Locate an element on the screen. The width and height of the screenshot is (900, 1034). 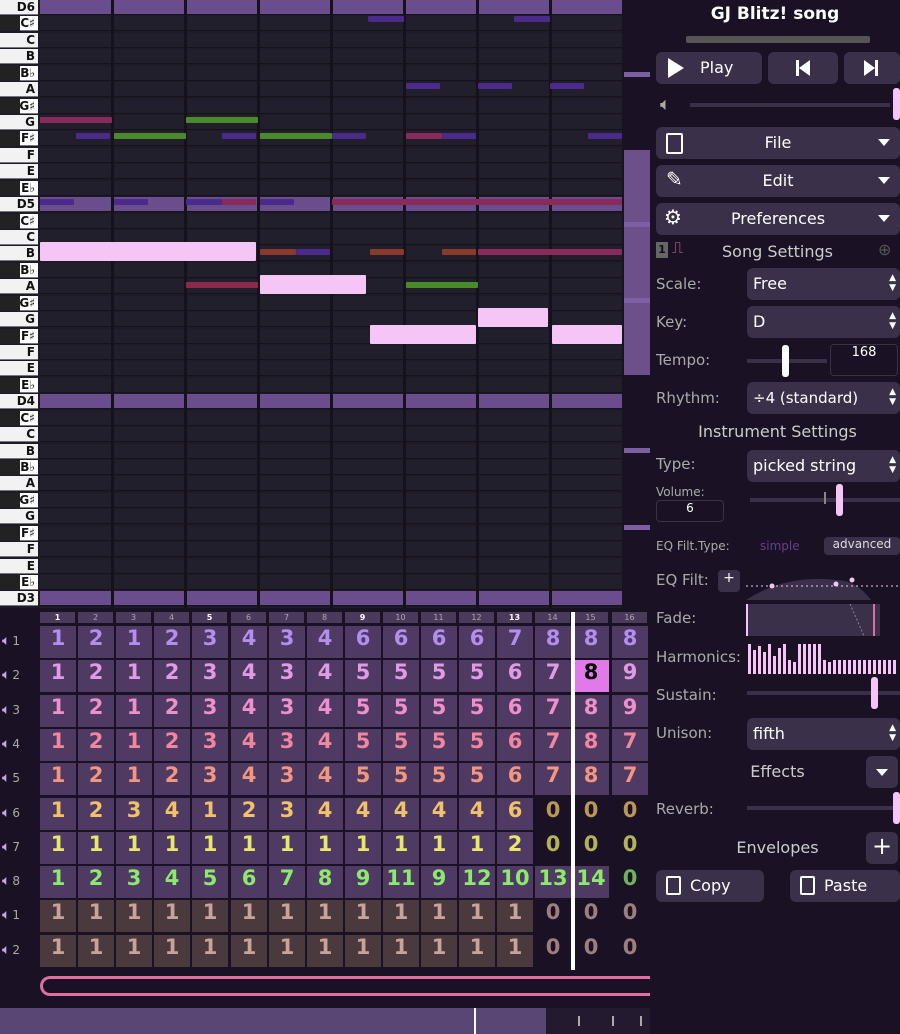
bar-number: 1 is located at coordinates (57, 617).